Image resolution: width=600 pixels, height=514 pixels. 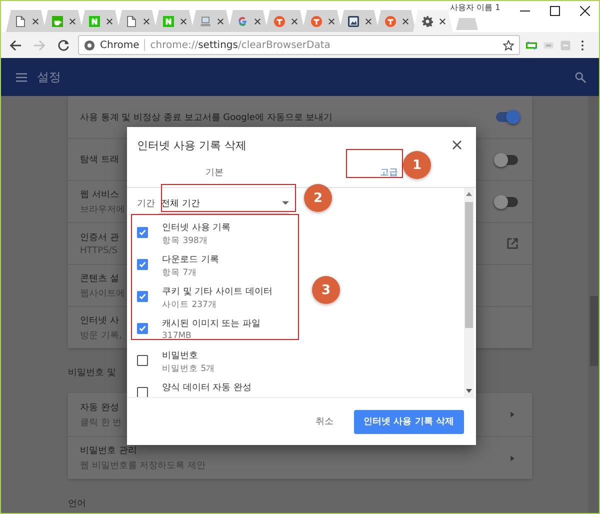 What do you see at coordinates (191, 145) in the screenshot?
I see `dialog-title: 인터넷 사용 기록 삭제` at bounding box center [191, 145].